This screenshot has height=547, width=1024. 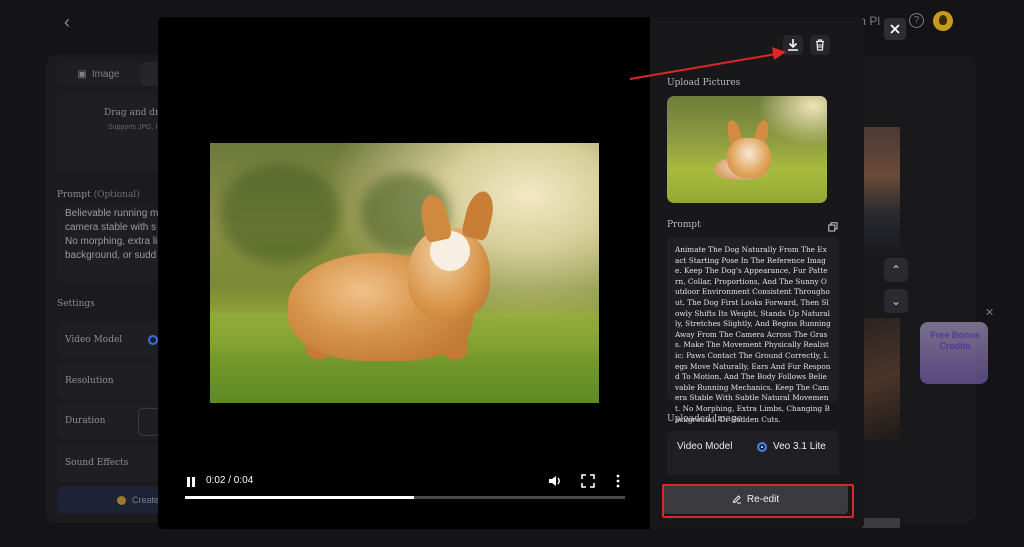 What do you see at coordinates (684, 225) in the screenshot?
I see `prompt-heading: Prompt` at bounding box center [684, 225].